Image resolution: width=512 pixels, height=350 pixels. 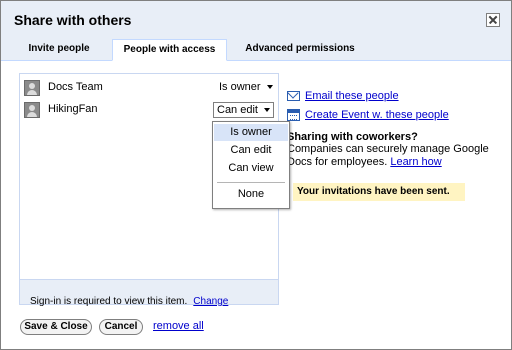 What do you see at coordinates (251, 182) in the screenshot?
I see `menu-divider` at bounding box center [251, 182].